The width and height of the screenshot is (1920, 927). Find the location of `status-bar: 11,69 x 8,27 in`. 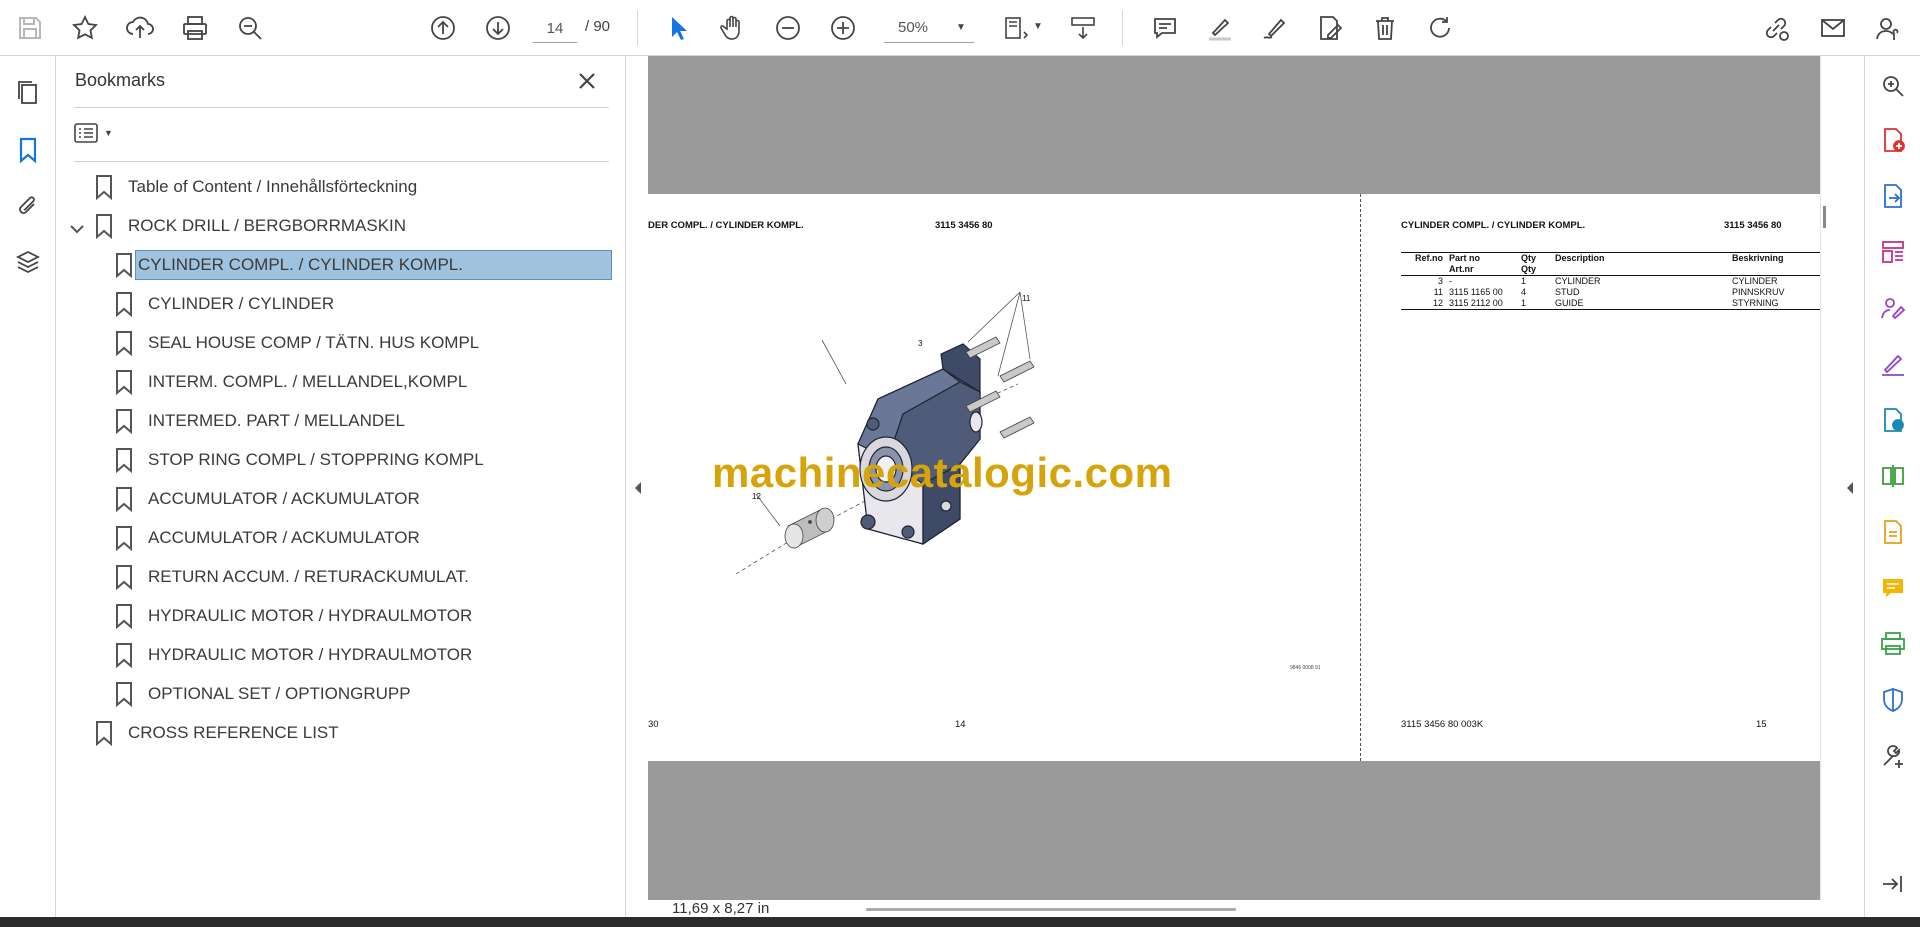

status-bar: 11,69 x 8,27 in is located at coordinates (1244, 908).